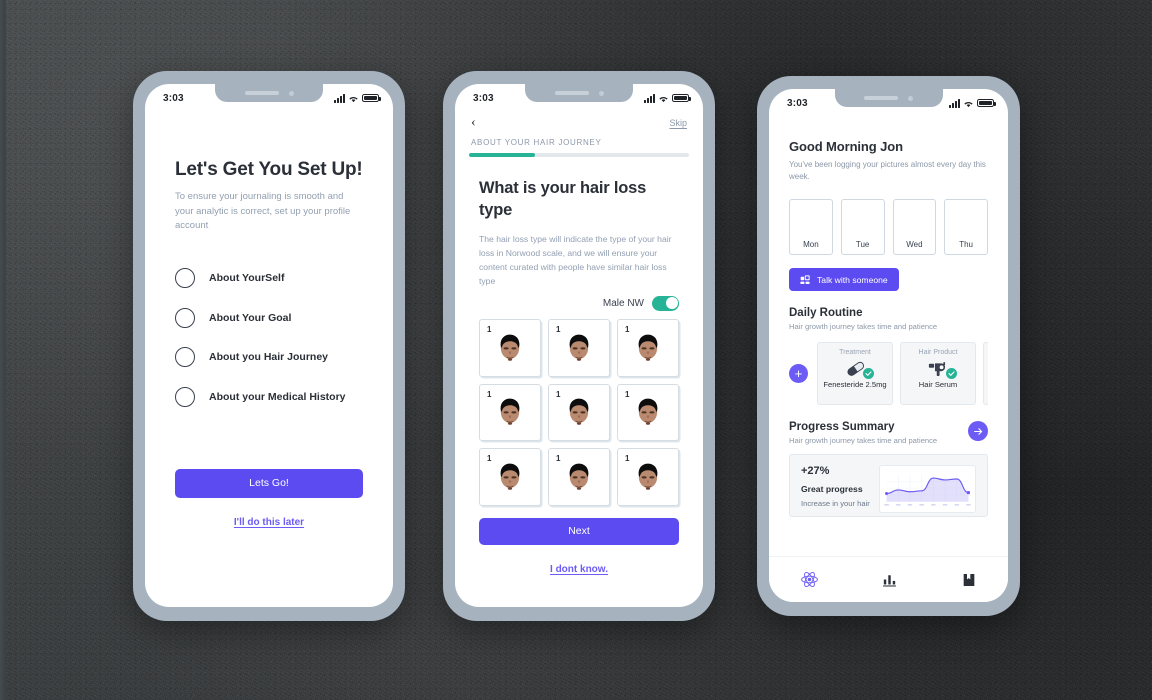 The height and width of the screenshot is (700, 1152). I want to click on option-label: About your Medical History, so click(277, 396).